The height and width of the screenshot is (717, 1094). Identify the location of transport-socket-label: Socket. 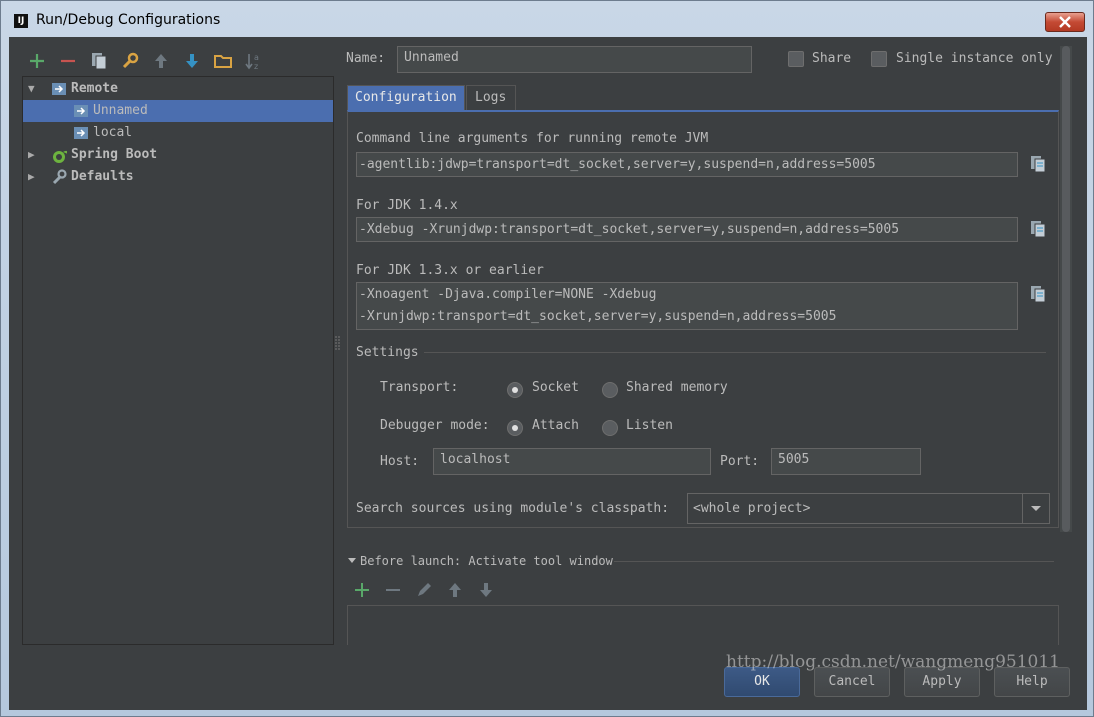
(555, 387).